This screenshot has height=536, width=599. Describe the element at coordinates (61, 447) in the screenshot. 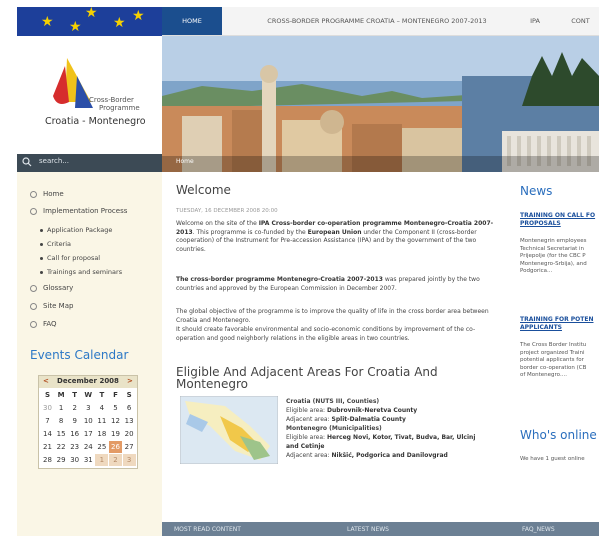

I see `calendar-day: 22` at that location.